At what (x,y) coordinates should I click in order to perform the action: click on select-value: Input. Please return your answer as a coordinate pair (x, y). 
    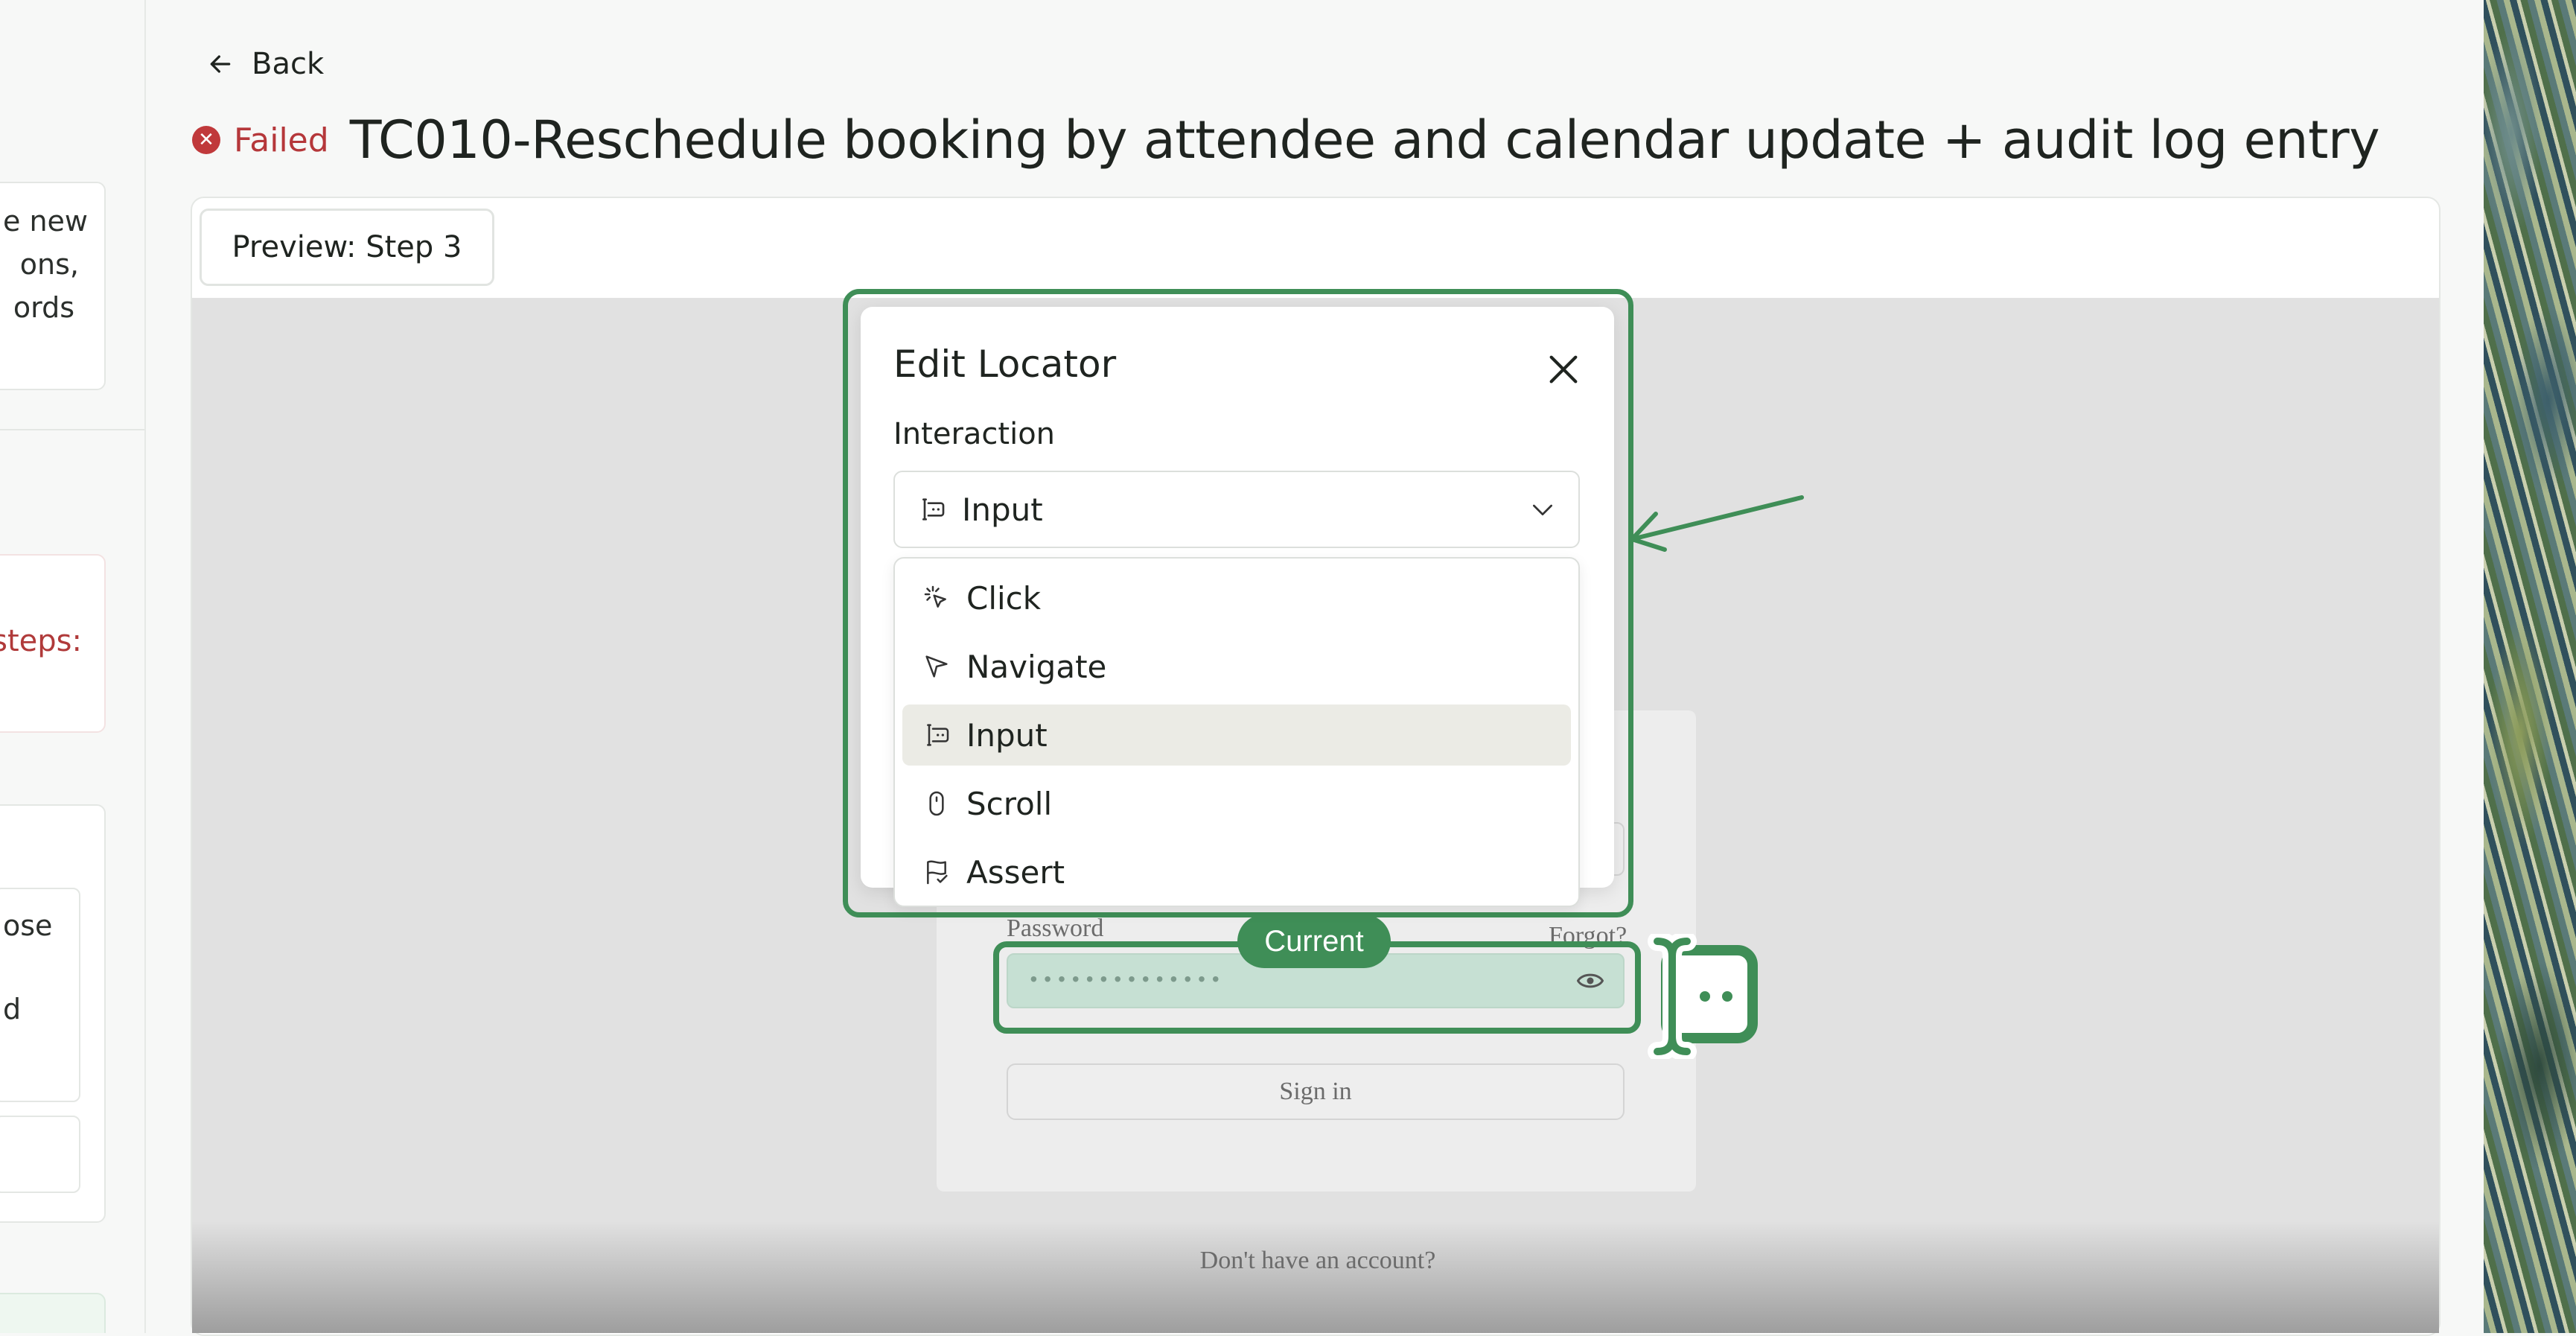
    Looking at the image, I should click on (1002, 509).